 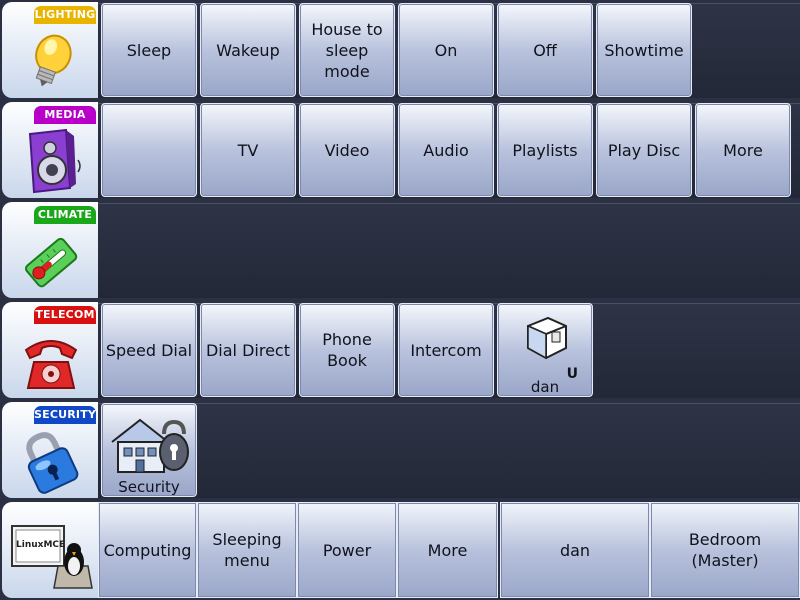 I want to click on climate-band, so click(x=449, y=250).